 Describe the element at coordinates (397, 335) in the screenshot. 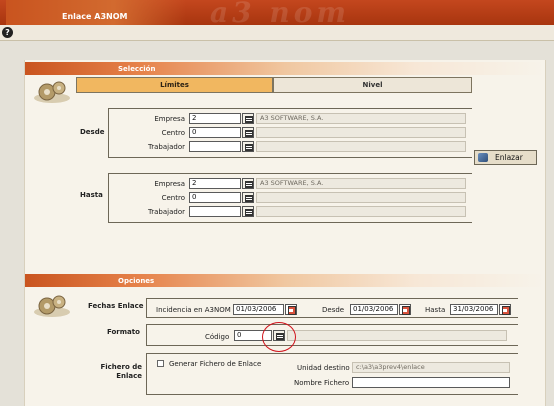

I see `codigo-name` at that location.